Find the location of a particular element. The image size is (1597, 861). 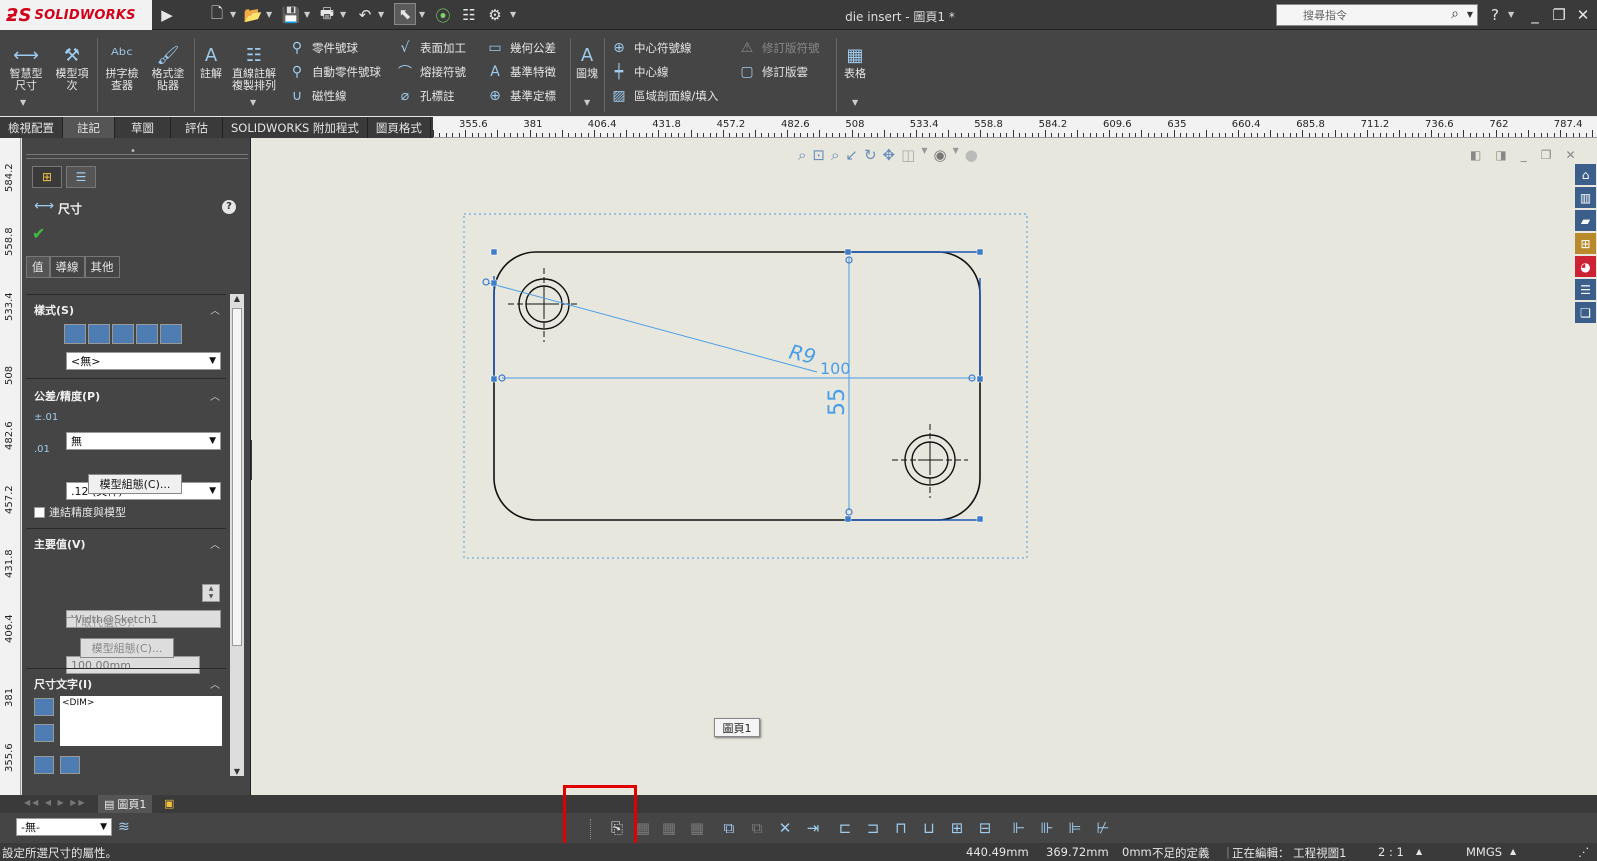

align-top-icon: ⊓ is located at coordinates (901, 828).